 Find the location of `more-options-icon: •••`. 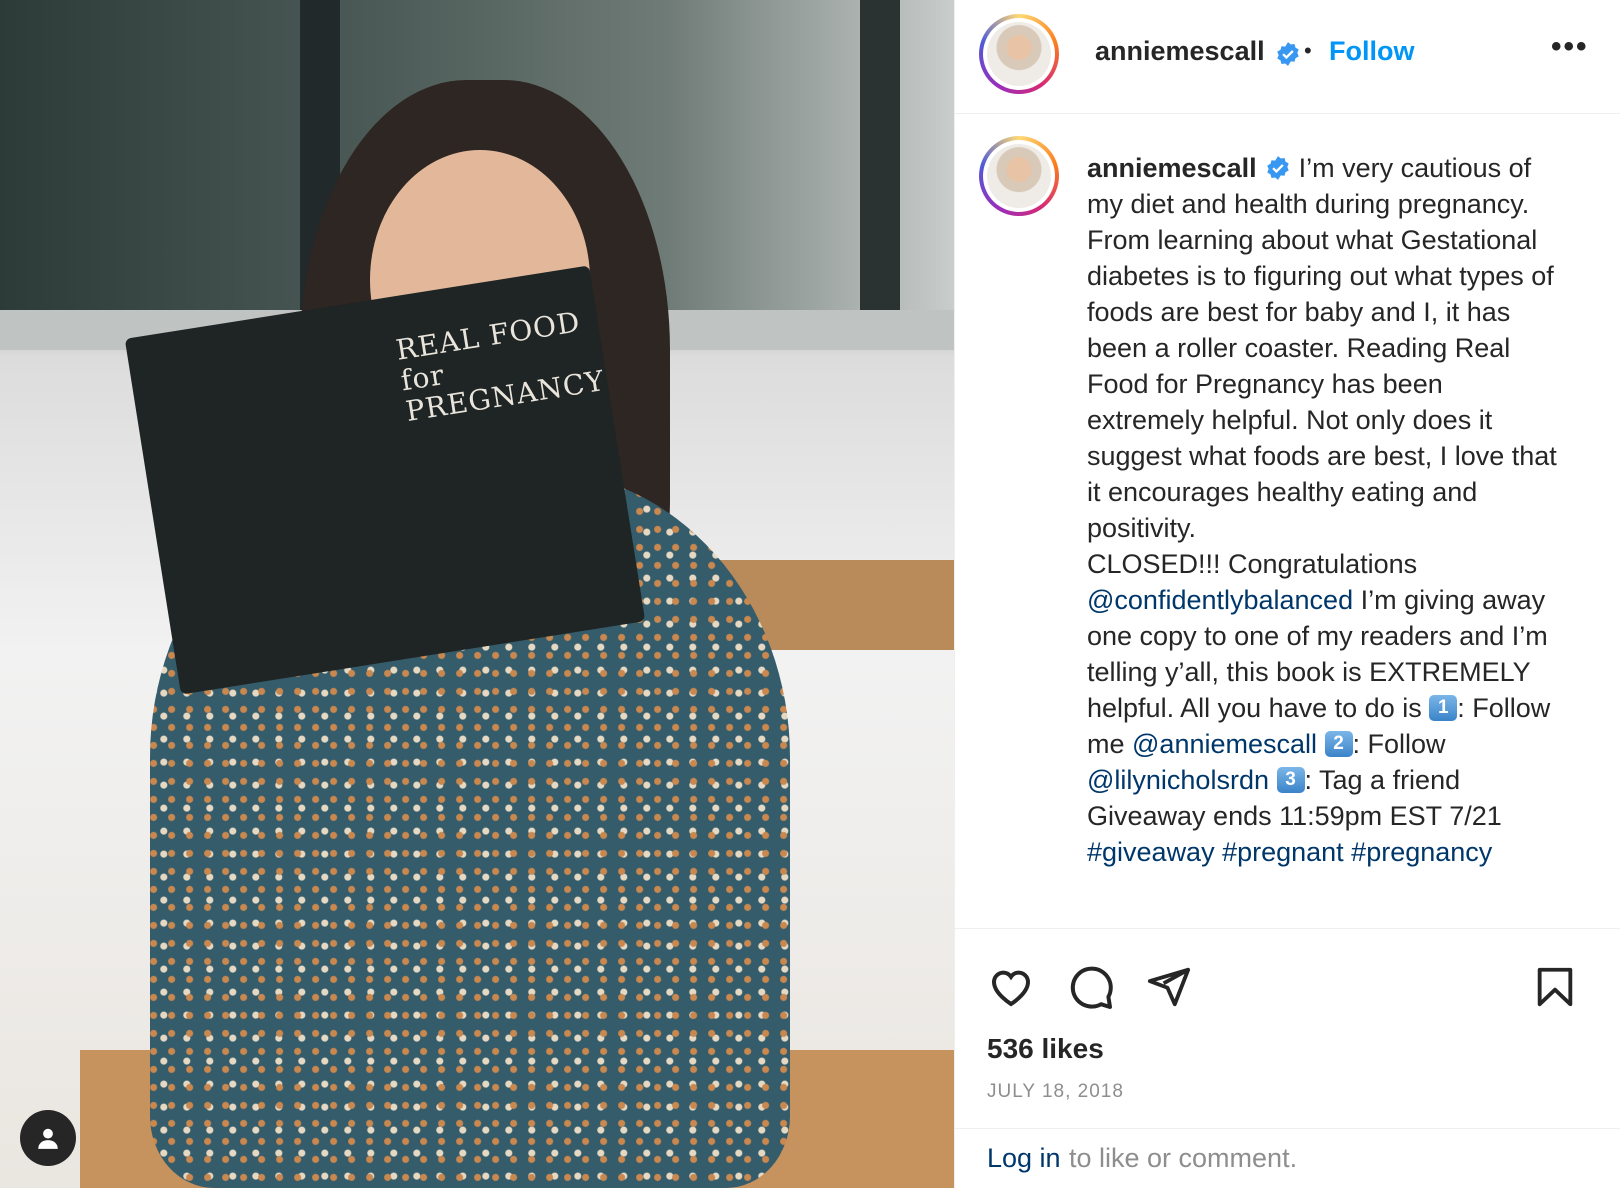

more-options-icon: ••• is located at coordinates (1570, 47).